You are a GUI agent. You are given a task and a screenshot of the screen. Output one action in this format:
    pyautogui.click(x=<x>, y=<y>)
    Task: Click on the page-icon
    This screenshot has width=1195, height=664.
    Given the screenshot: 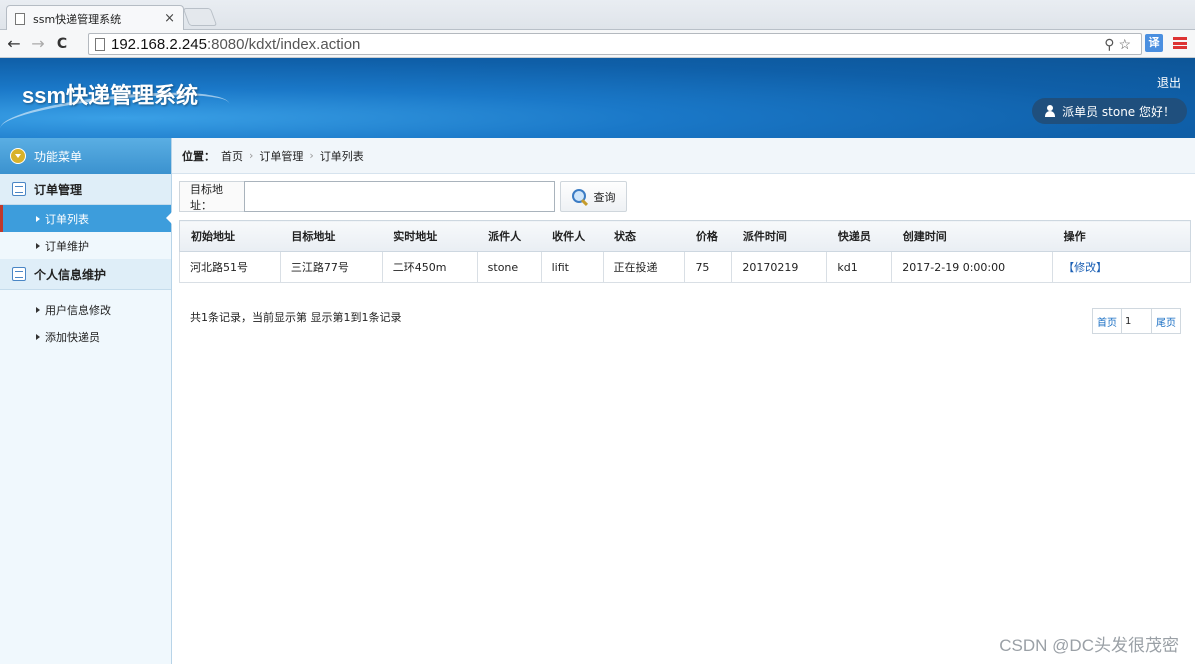 What is the action you would take?
    pyautogui.click(x=20, y=18)
    